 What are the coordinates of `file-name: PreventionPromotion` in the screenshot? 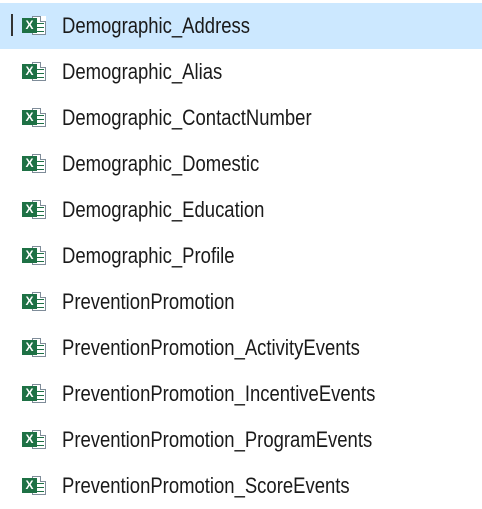 It's located at (148, 301).